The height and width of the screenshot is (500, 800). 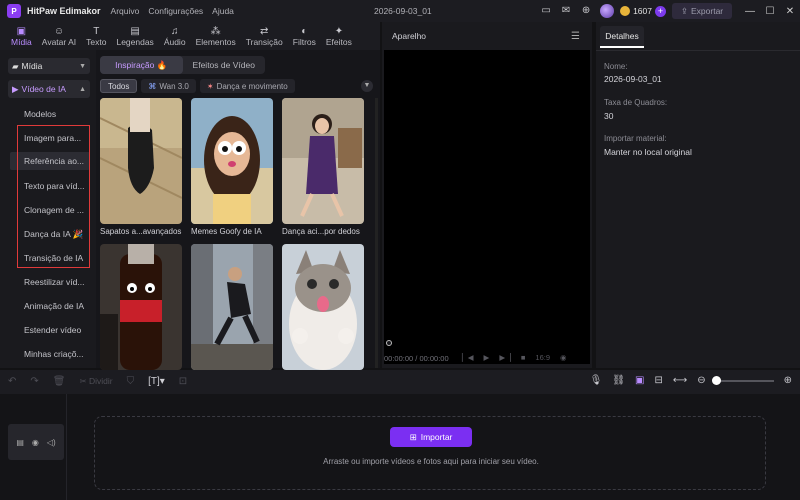 I want to click on tab-filtros: ◐ Filtros, so click(x=304, y=36).